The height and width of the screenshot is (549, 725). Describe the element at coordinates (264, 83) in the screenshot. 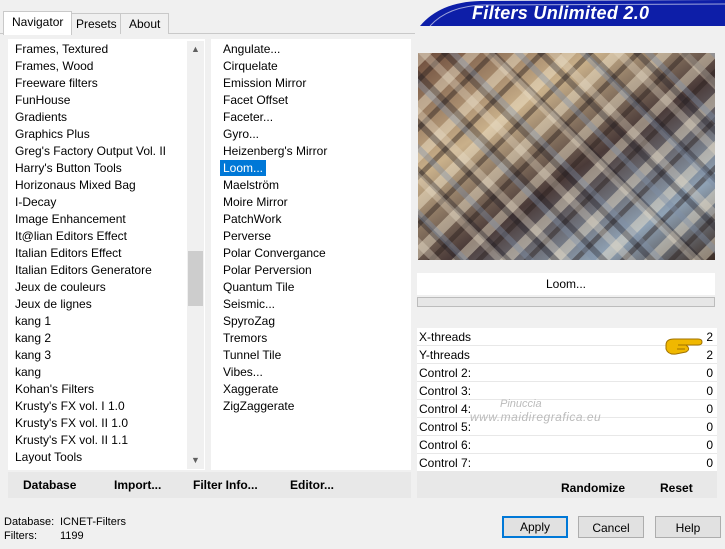

I see `filter-item: Emission Mirror` at that location.